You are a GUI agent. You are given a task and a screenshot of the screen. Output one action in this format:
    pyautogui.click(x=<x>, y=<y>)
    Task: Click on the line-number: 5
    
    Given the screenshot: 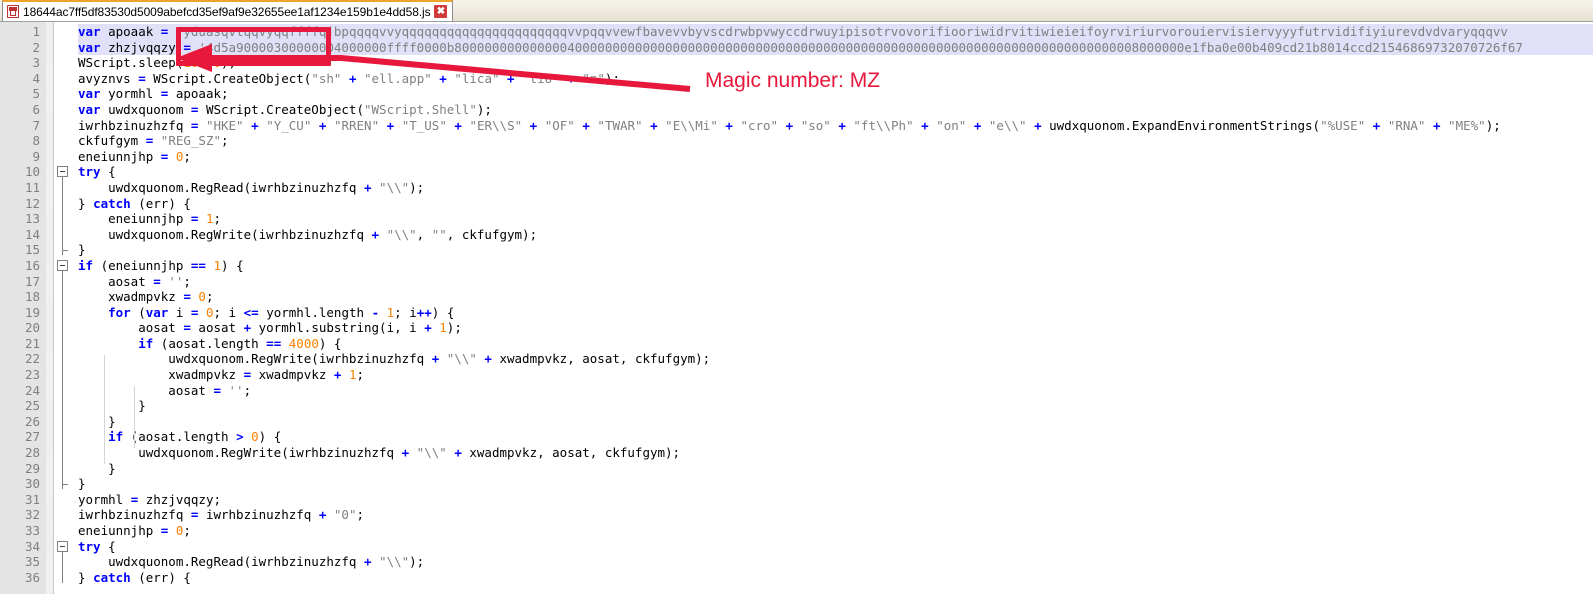 What is the action you would take?
    pyautogui.click(x=36, y=94)
    